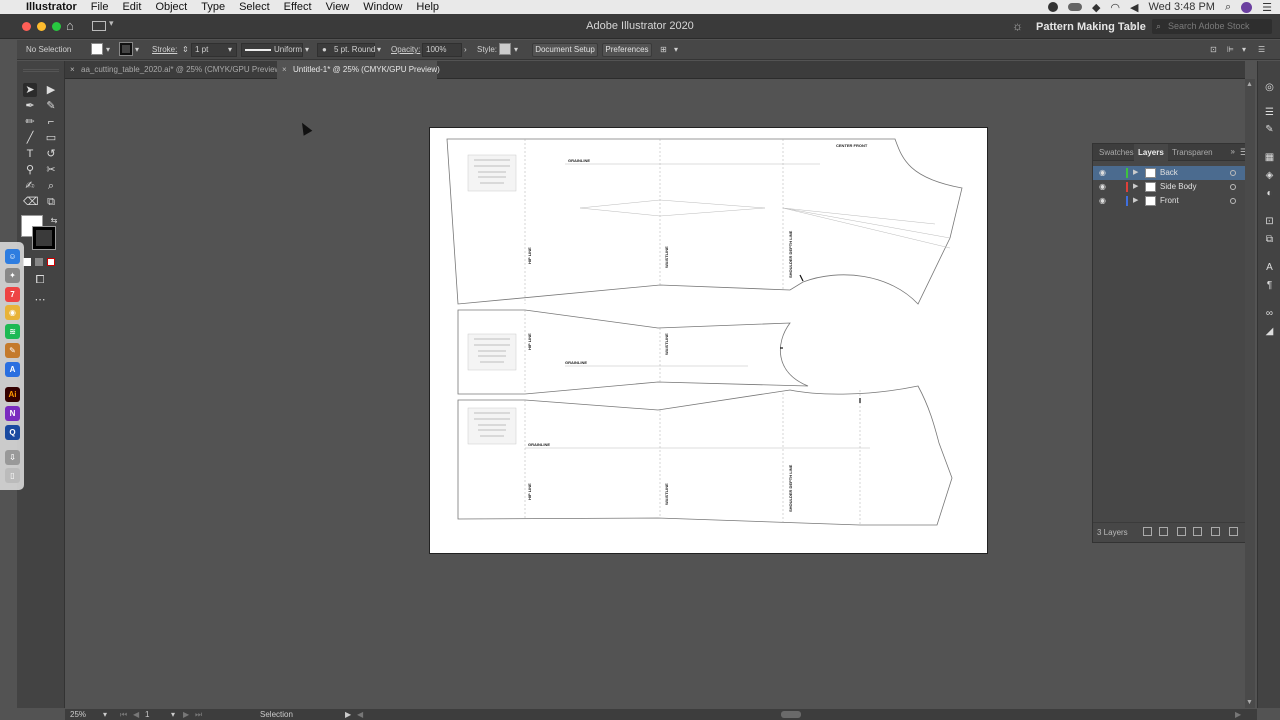  Describe the element at coordinates (348, 714) in the screenshot. I see `chevron-right-icon: ▶` at that location.